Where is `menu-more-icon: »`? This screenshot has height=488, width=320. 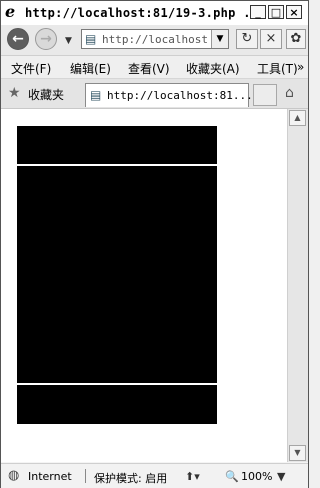
menu-more-icon: » is located at coordinates (300, 67).